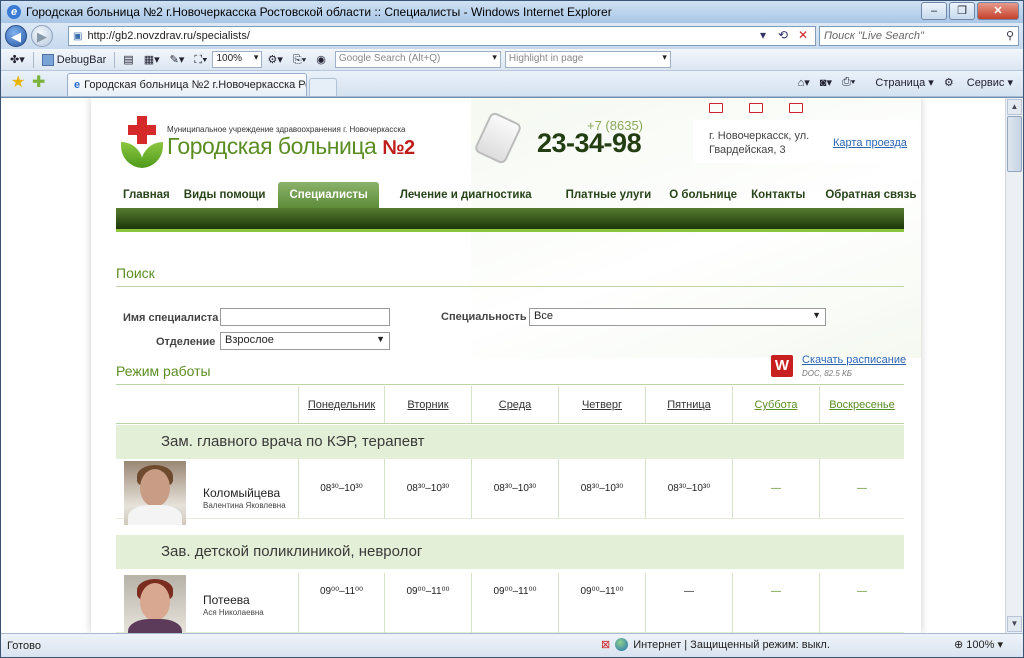 The image size is (1024, 658). Describe the element at coordinates (861, 405) in the screenshot. I see `day-header-sun: Воскресенье` at that location.